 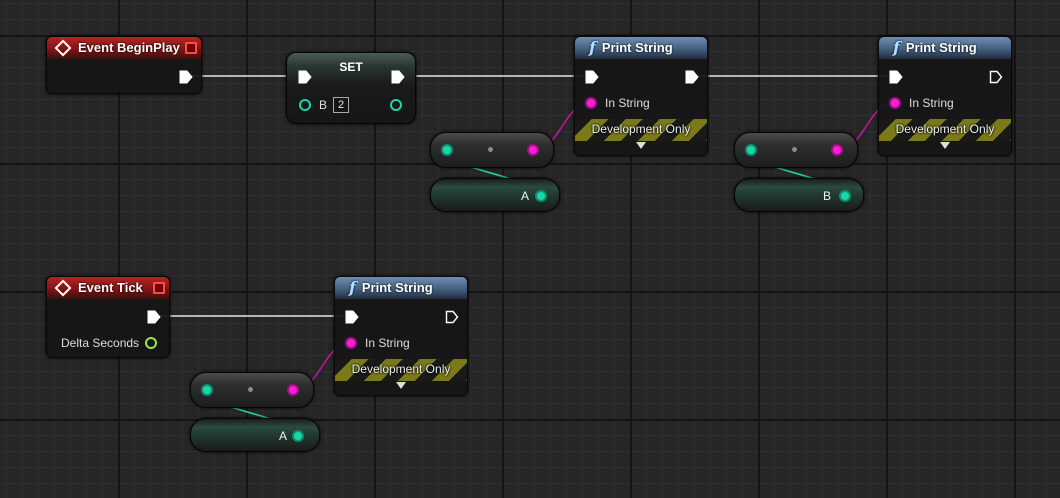 What do you see at coordinates (799, 195) in the screenshot?
I see `get-variable-b-node: B` at bounding box center [799, 195].